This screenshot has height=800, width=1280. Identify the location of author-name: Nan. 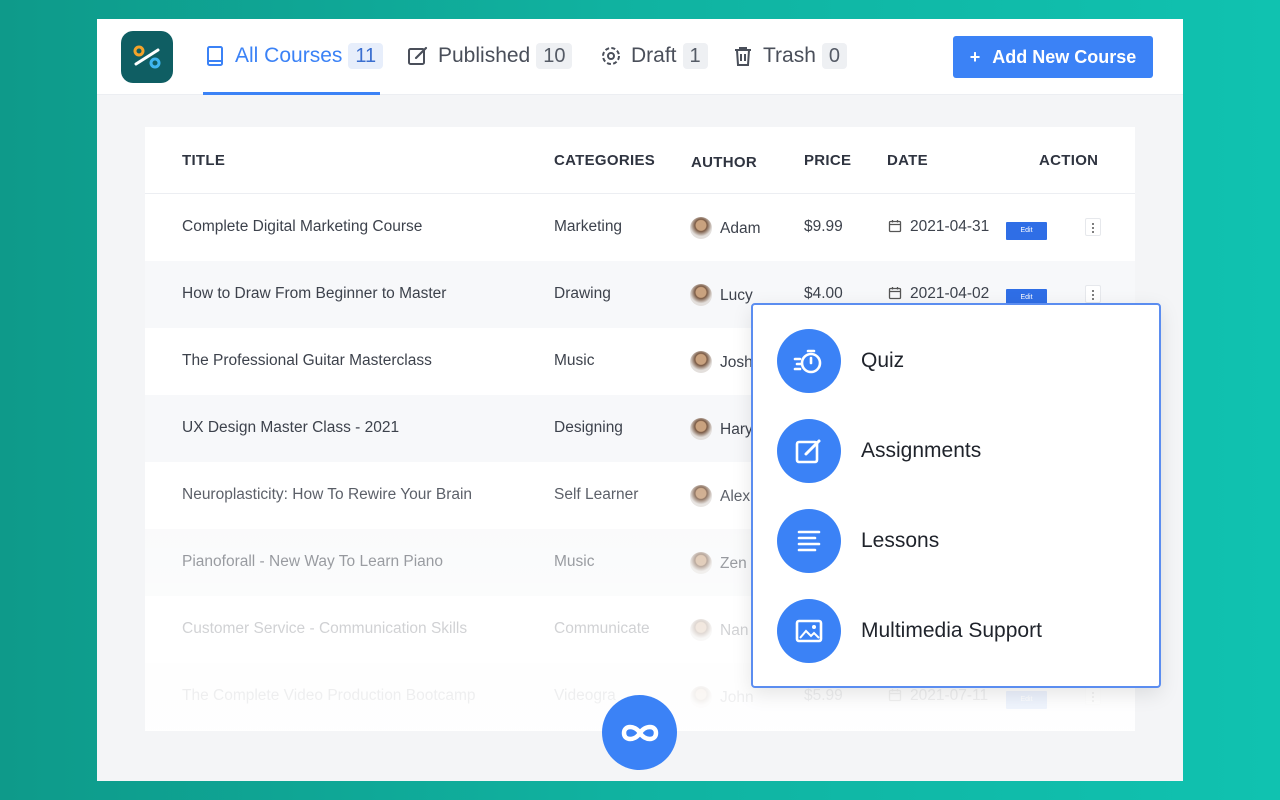
(734, 630).